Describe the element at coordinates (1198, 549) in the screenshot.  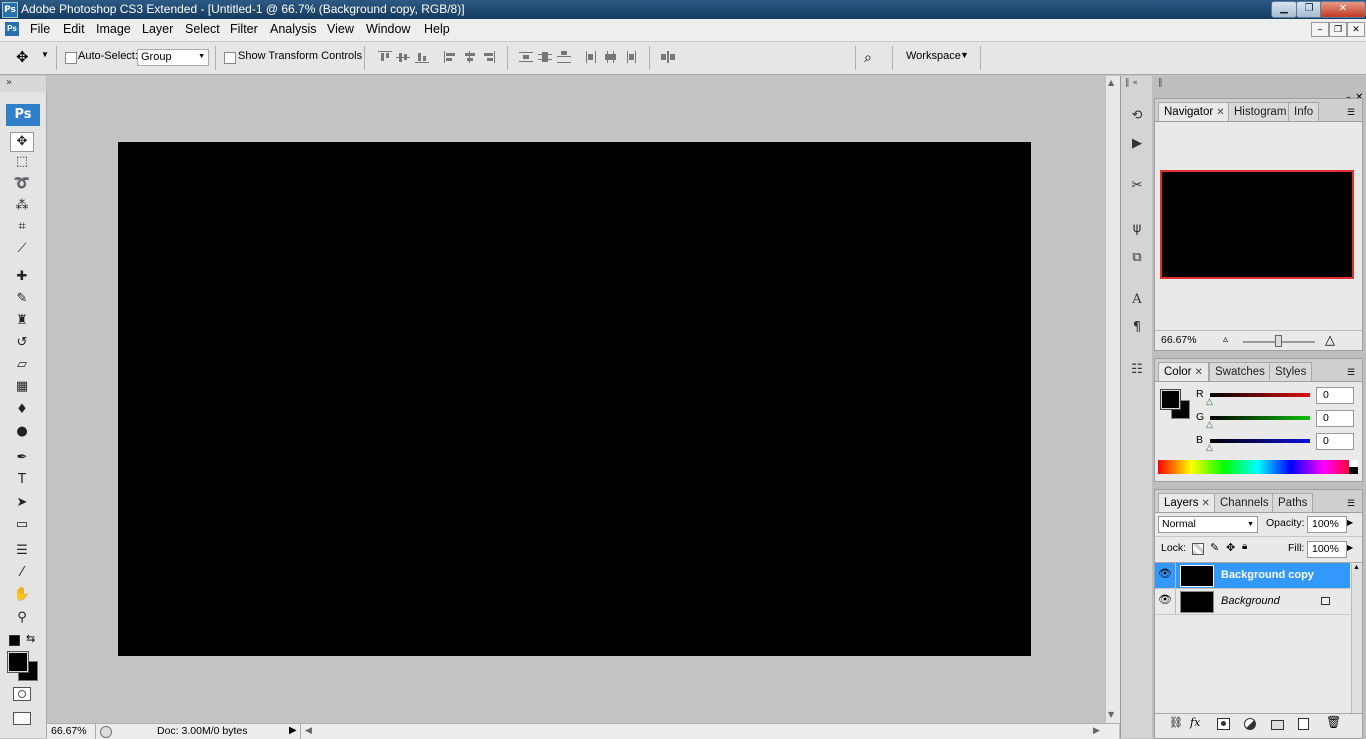
I see `lock-transparent-icon` at that location.